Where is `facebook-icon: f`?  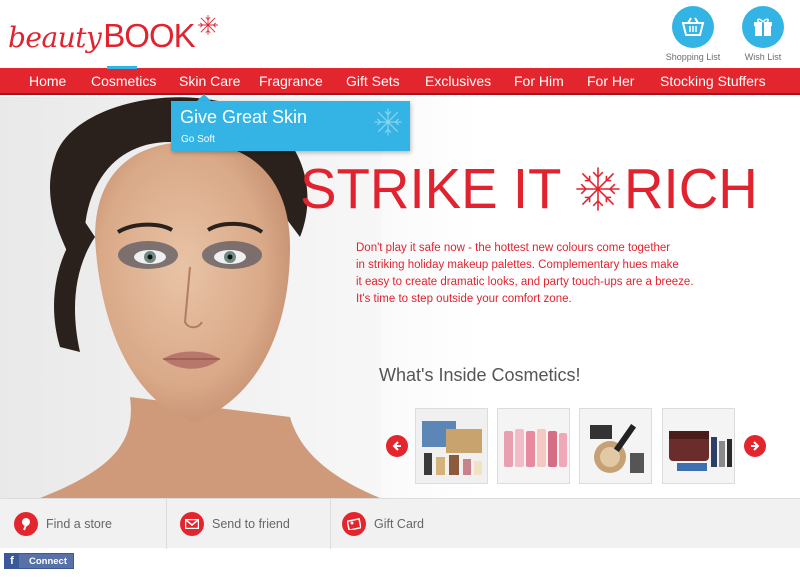
facebook-icon: f is located at coordinates (12, 561).